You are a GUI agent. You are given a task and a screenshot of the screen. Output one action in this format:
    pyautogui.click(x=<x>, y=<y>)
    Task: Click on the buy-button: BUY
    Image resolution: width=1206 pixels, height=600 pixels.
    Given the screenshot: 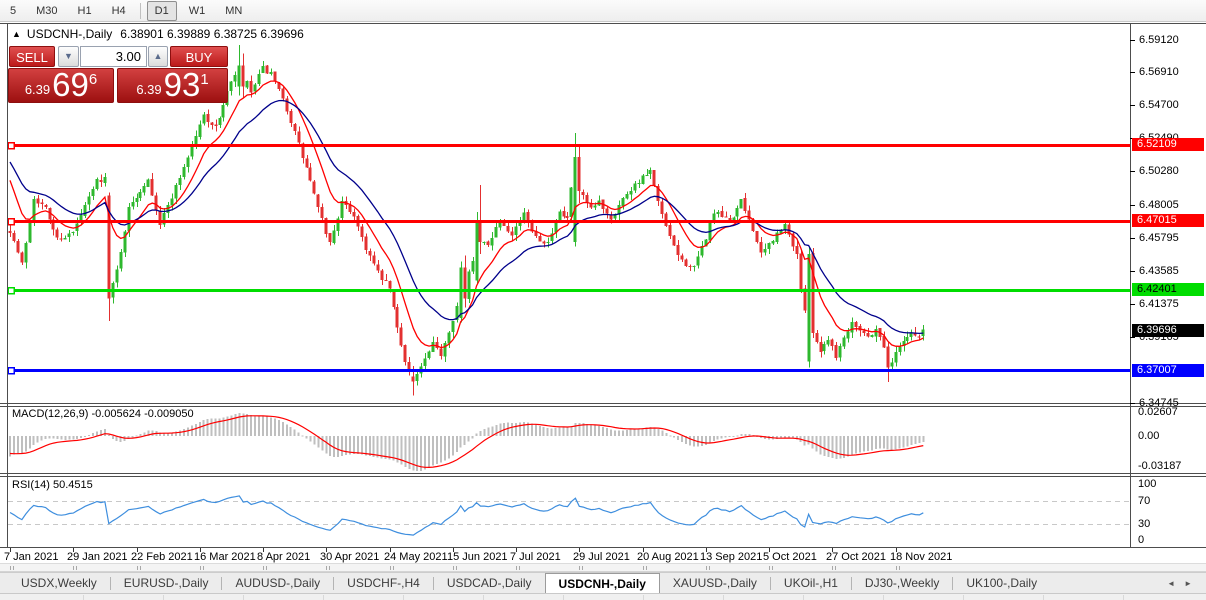 What is the action you would take?
    pyautogui.click(x=199, y=56)
    